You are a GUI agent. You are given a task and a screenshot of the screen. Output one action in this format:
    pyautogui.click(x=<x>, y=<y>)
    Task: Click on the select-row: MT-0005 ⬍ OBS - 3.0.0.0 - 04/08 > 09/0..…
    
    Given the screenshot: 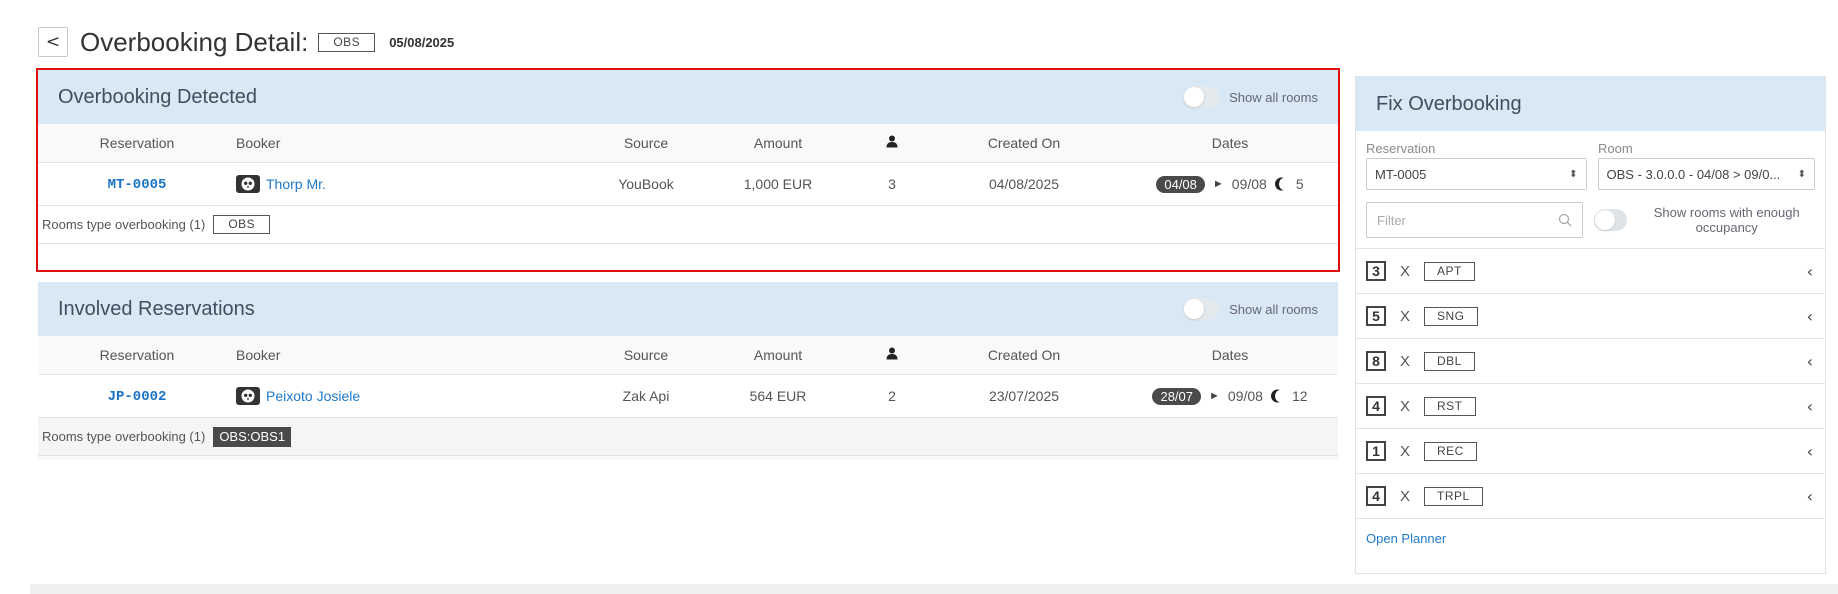 What is the action you would take?
    pyautogui.click(x=1590, y=173)
    